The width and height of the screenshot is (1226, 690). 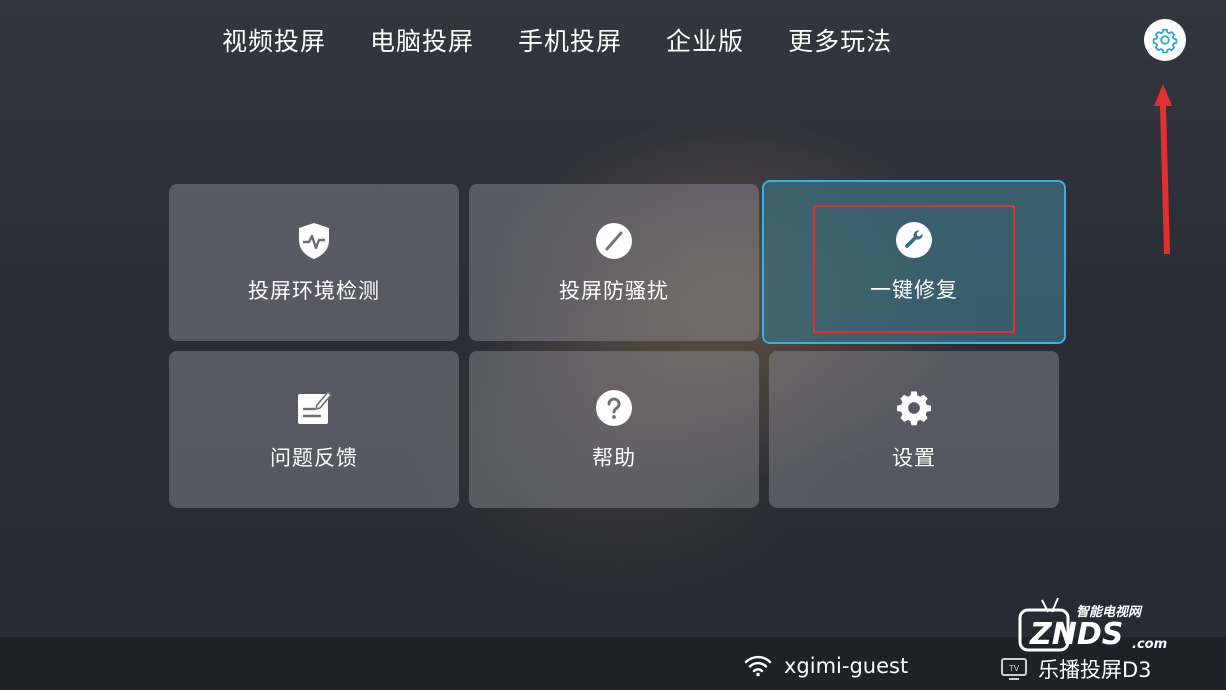 What do you see at coordinates (840, 40) in the screenshot?
I see `nav-more: 更多玩法` at bounding box center [840, 40].